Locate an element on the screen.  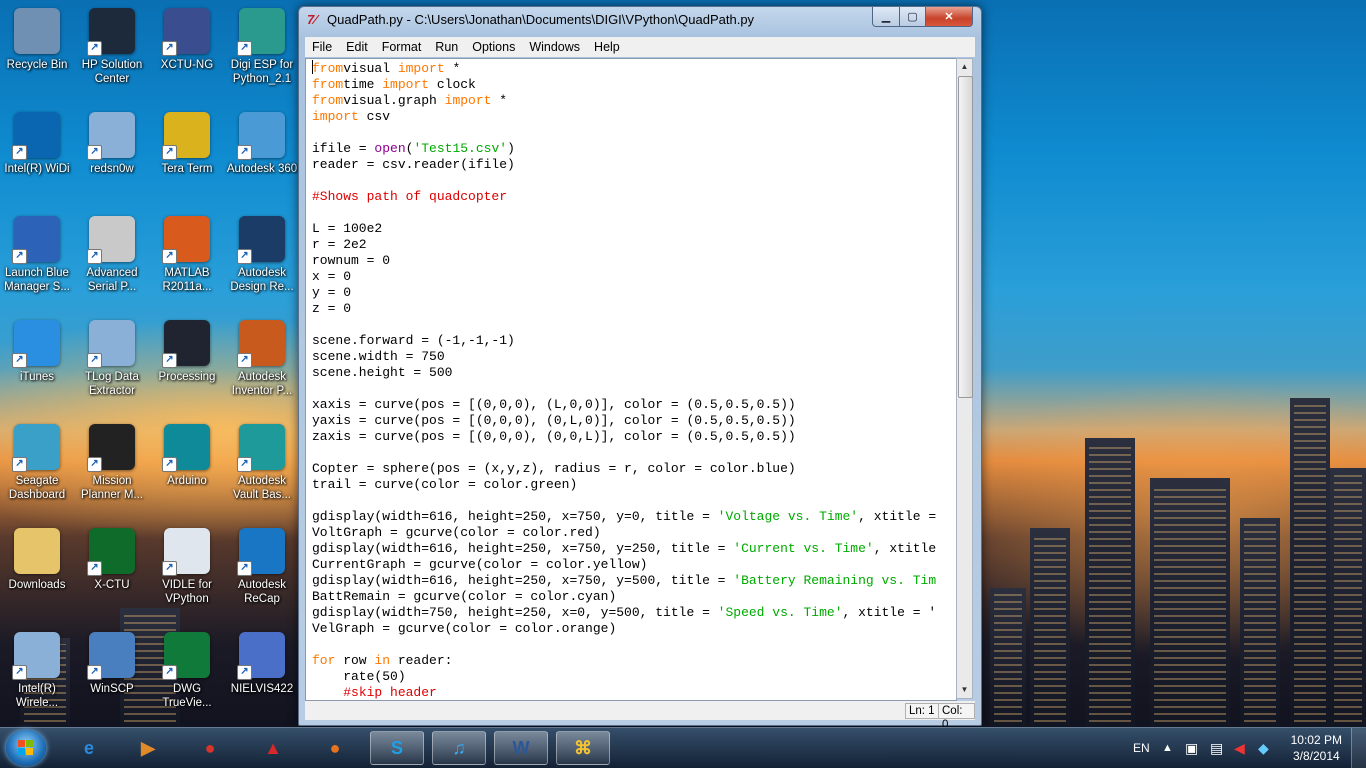
tray-device-icon: ▣ is located at coordinates (1191, 748).